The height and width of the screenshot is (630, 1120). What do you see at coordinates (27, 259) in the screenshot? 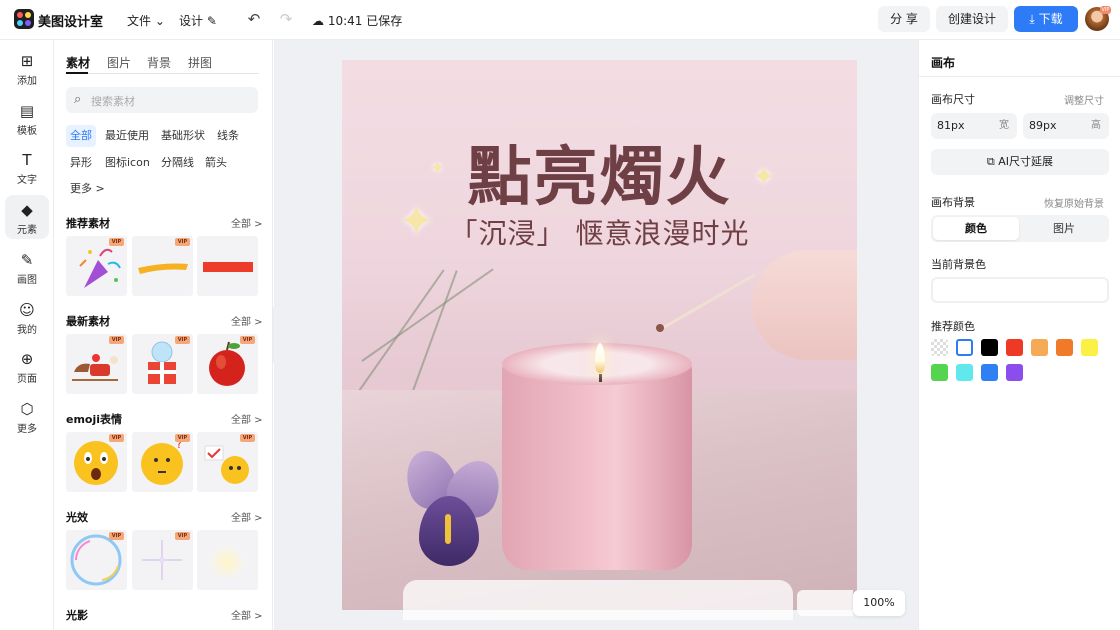
I see `draw-icon: ✎` at bounding box center [27, 259].